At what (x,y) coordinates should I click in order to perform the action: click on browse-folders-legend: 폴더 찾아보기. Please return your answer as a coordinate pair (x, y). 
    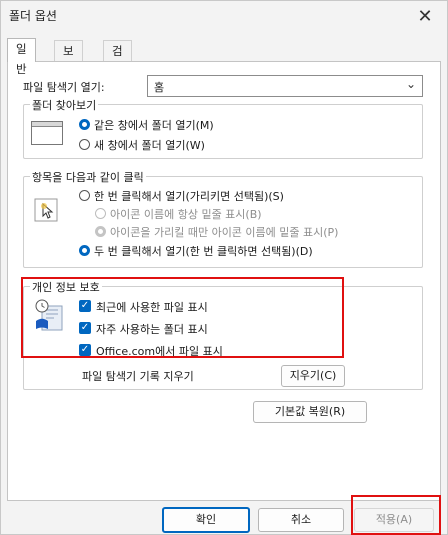
    Looking at the image, I should click on (64, 105).